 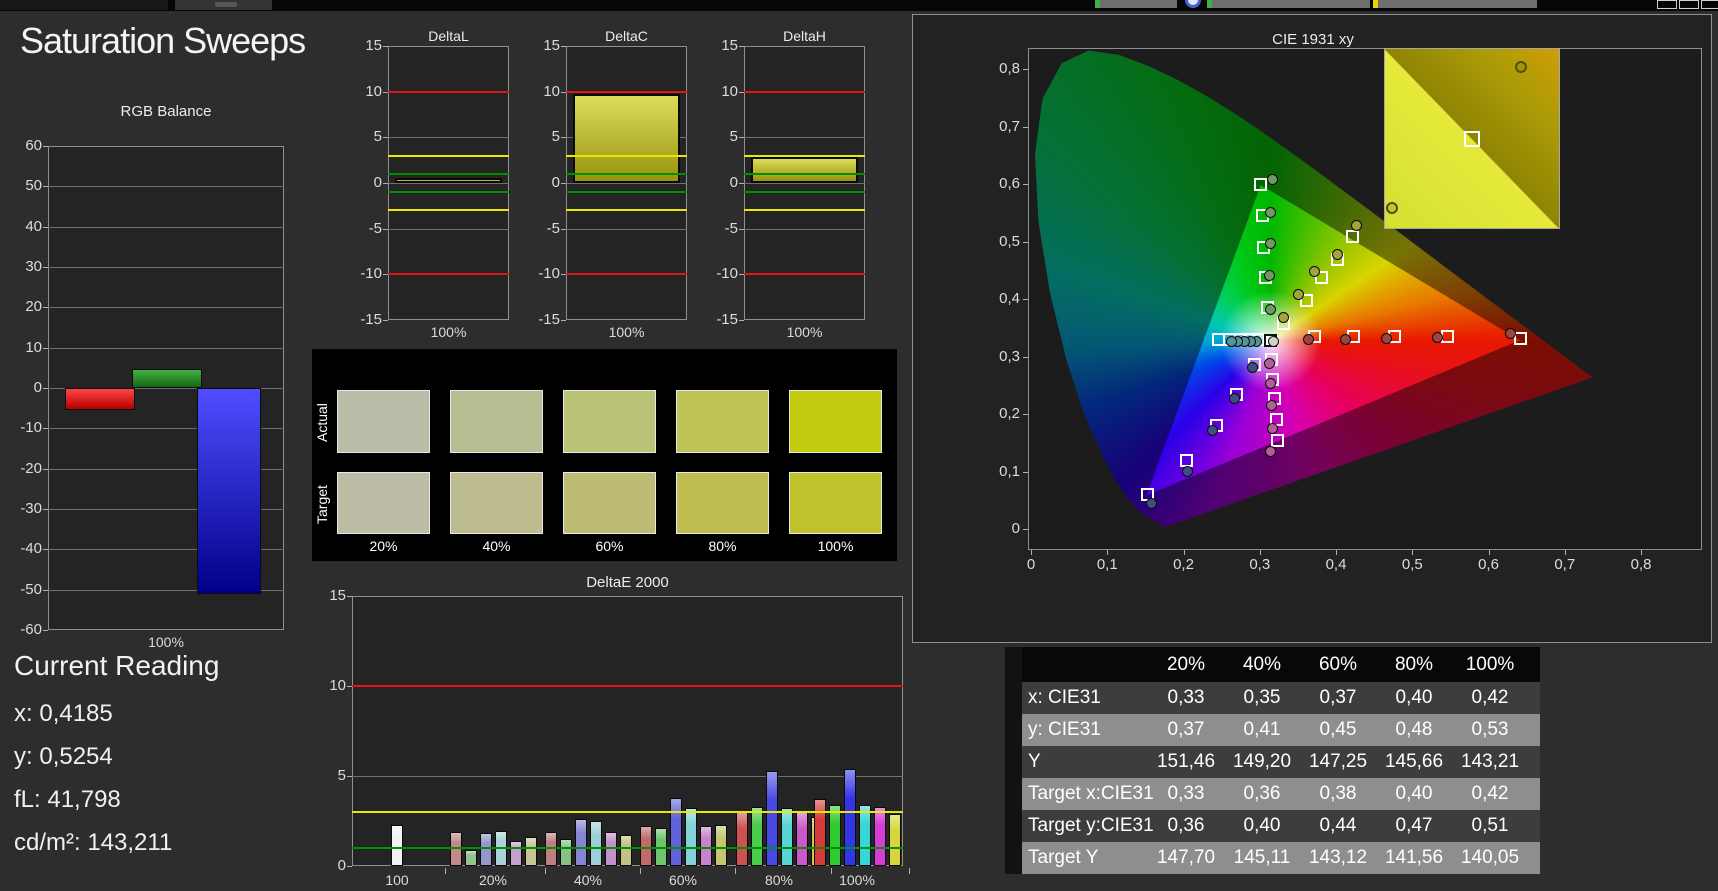 What do you see at coordinates (47, 842) in the screenshot?
I see `reading-cdm2-label: cd/m²:` at bounding box center [47, 842].